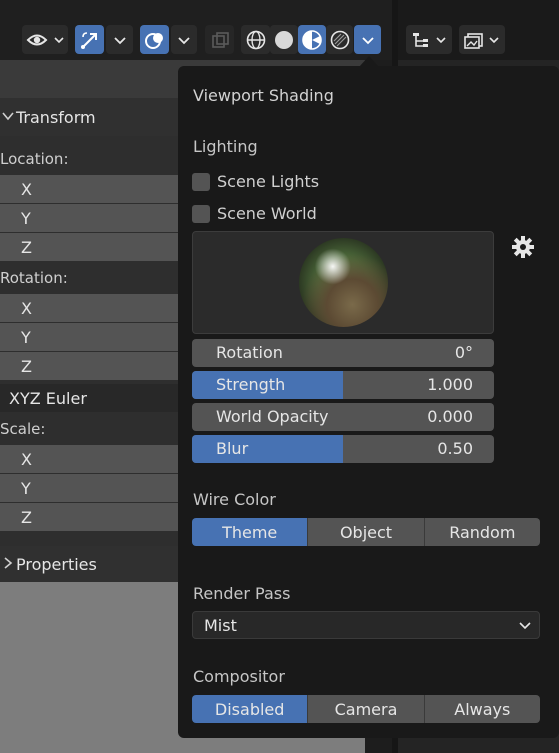  I want to click on eye-visibility-icon, so click(45, 39).